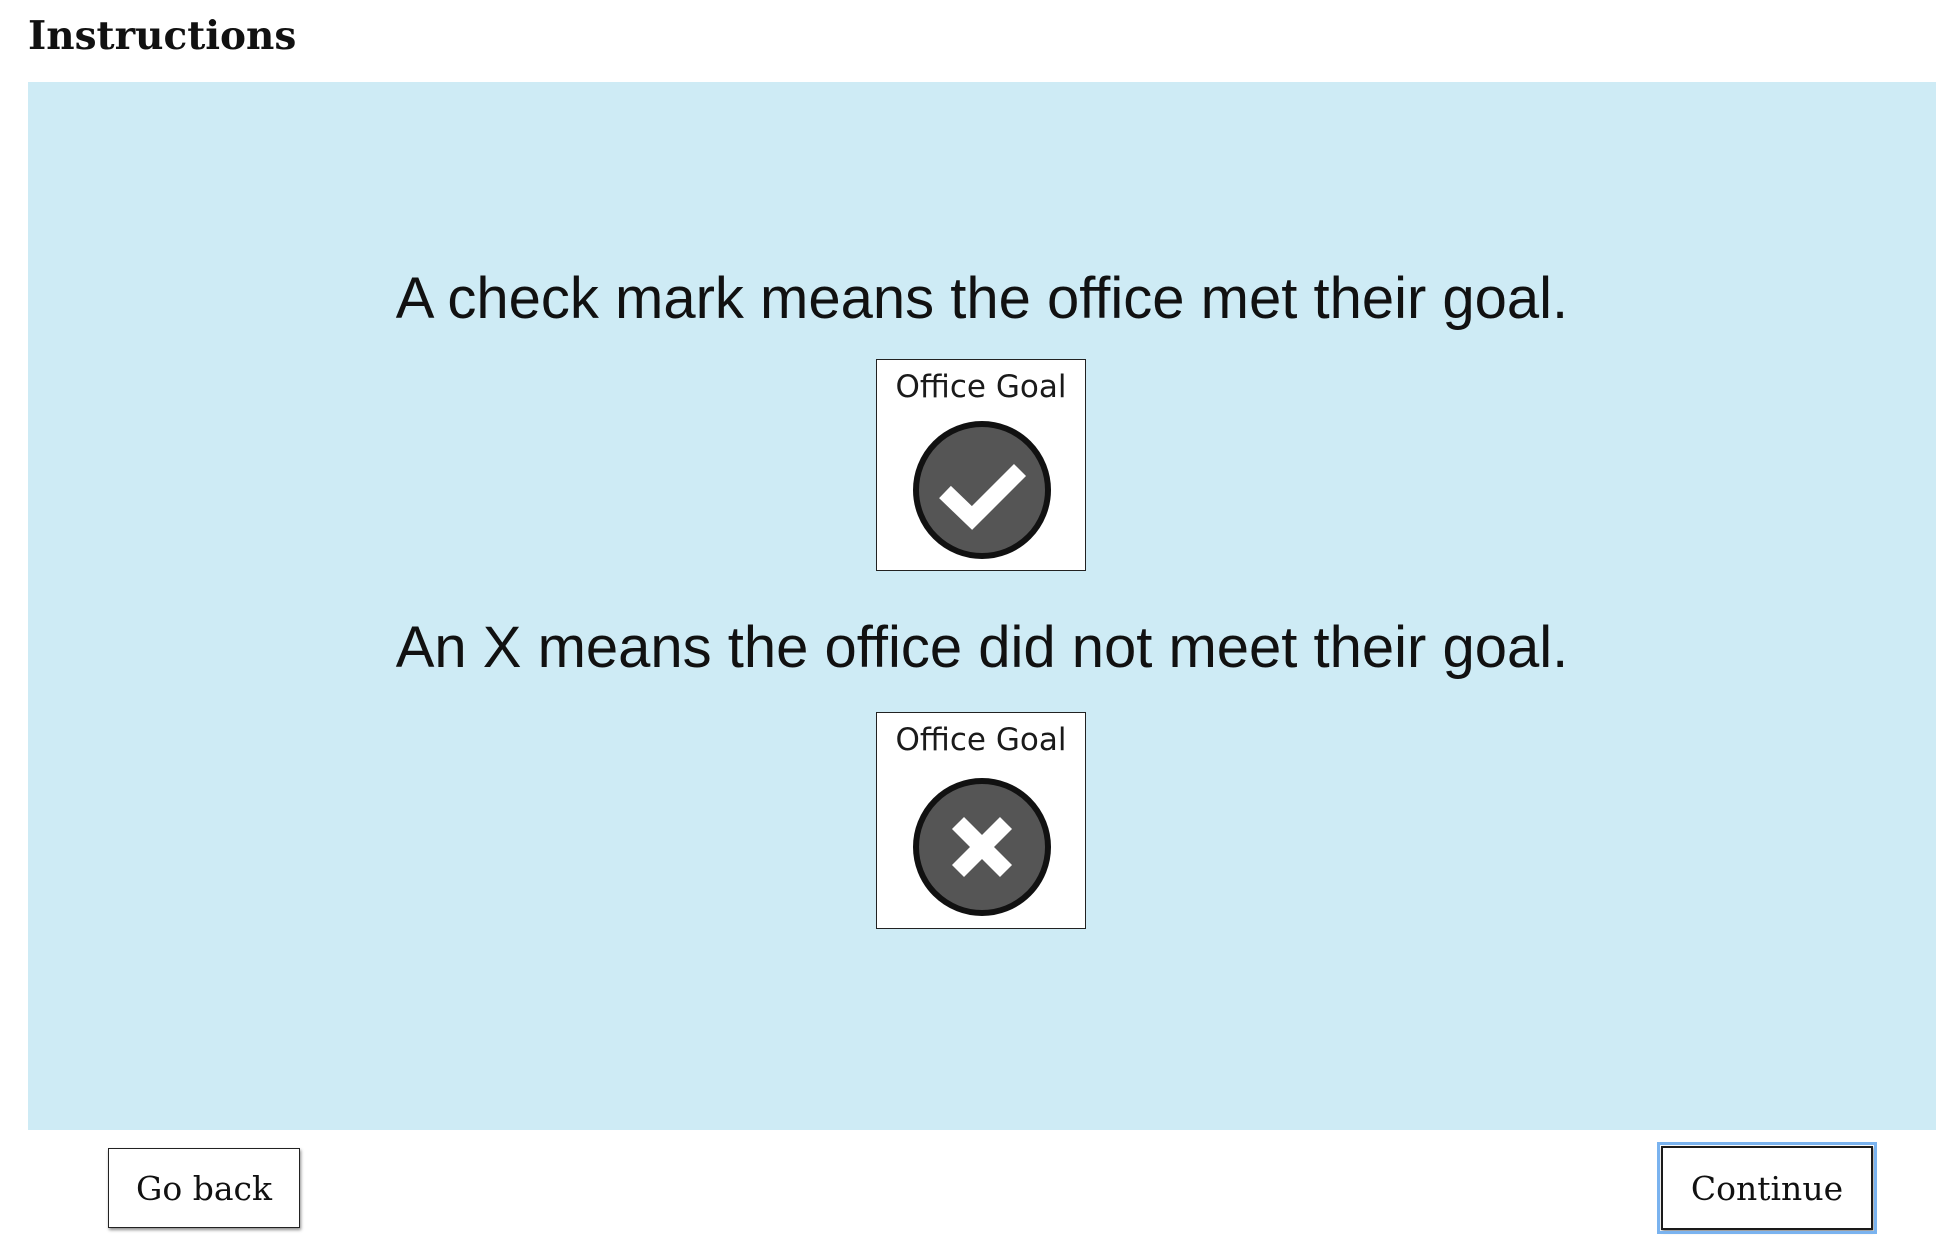 The image size is (1954, 1246). What do you see at coordinates (1767, 1188) in the screenshot?
I see `continue-button: Continue` at bounding box center [1767, 1188].